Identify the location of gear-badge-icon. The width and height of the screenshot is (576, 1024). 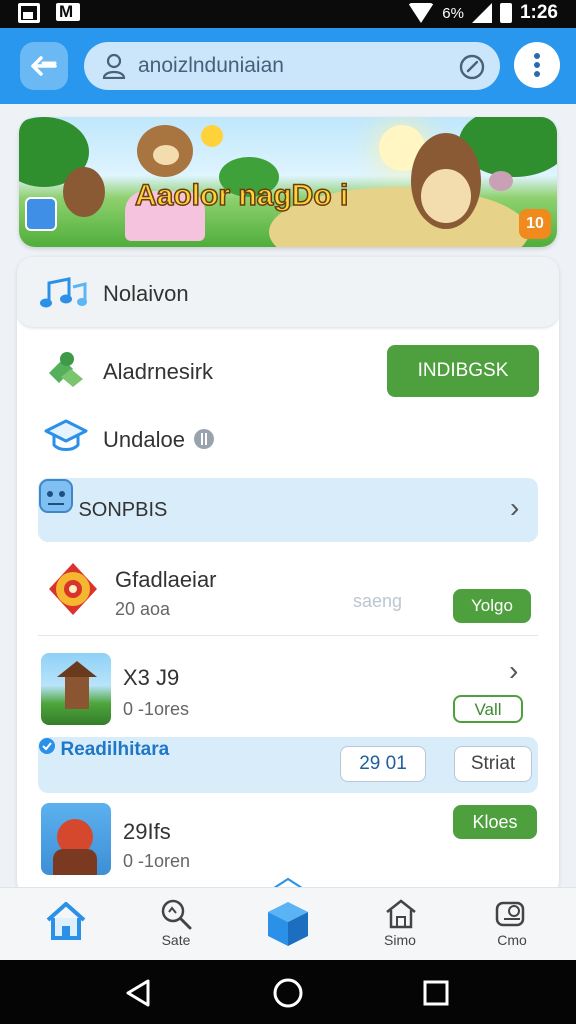
(73, 589).